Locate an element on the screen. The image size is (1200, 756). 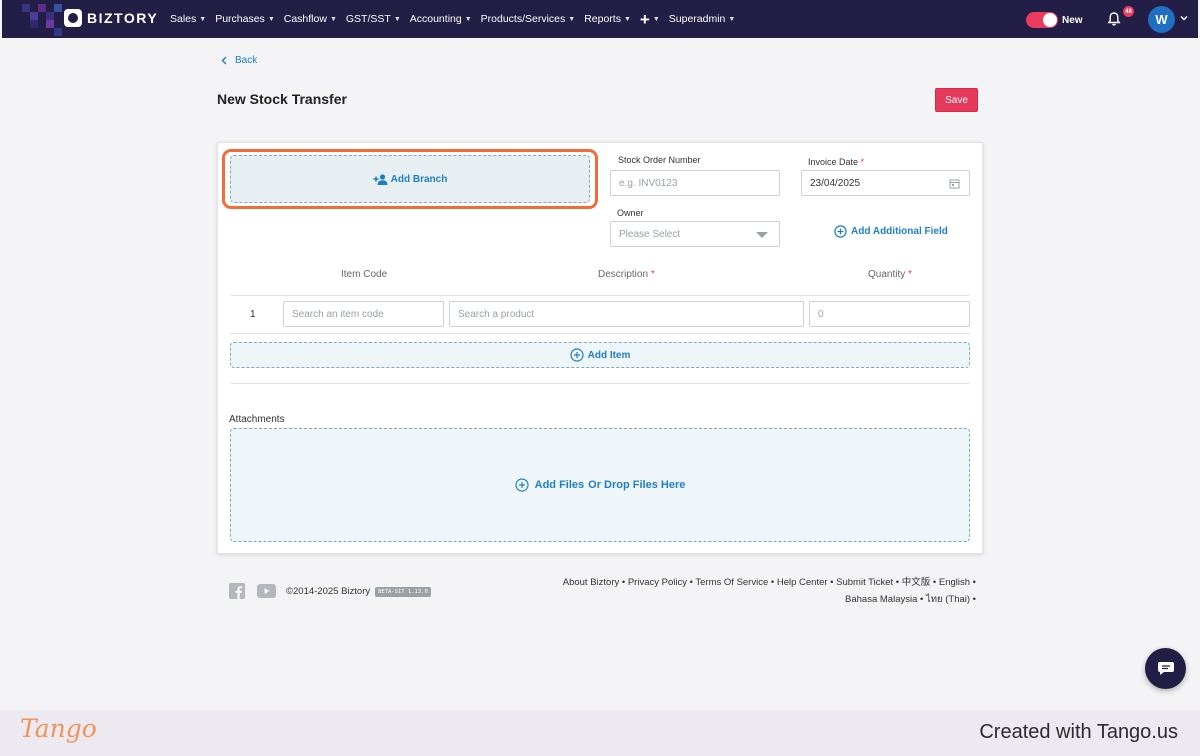
add-files-label: Add Files is located at coordinates (559, 485).